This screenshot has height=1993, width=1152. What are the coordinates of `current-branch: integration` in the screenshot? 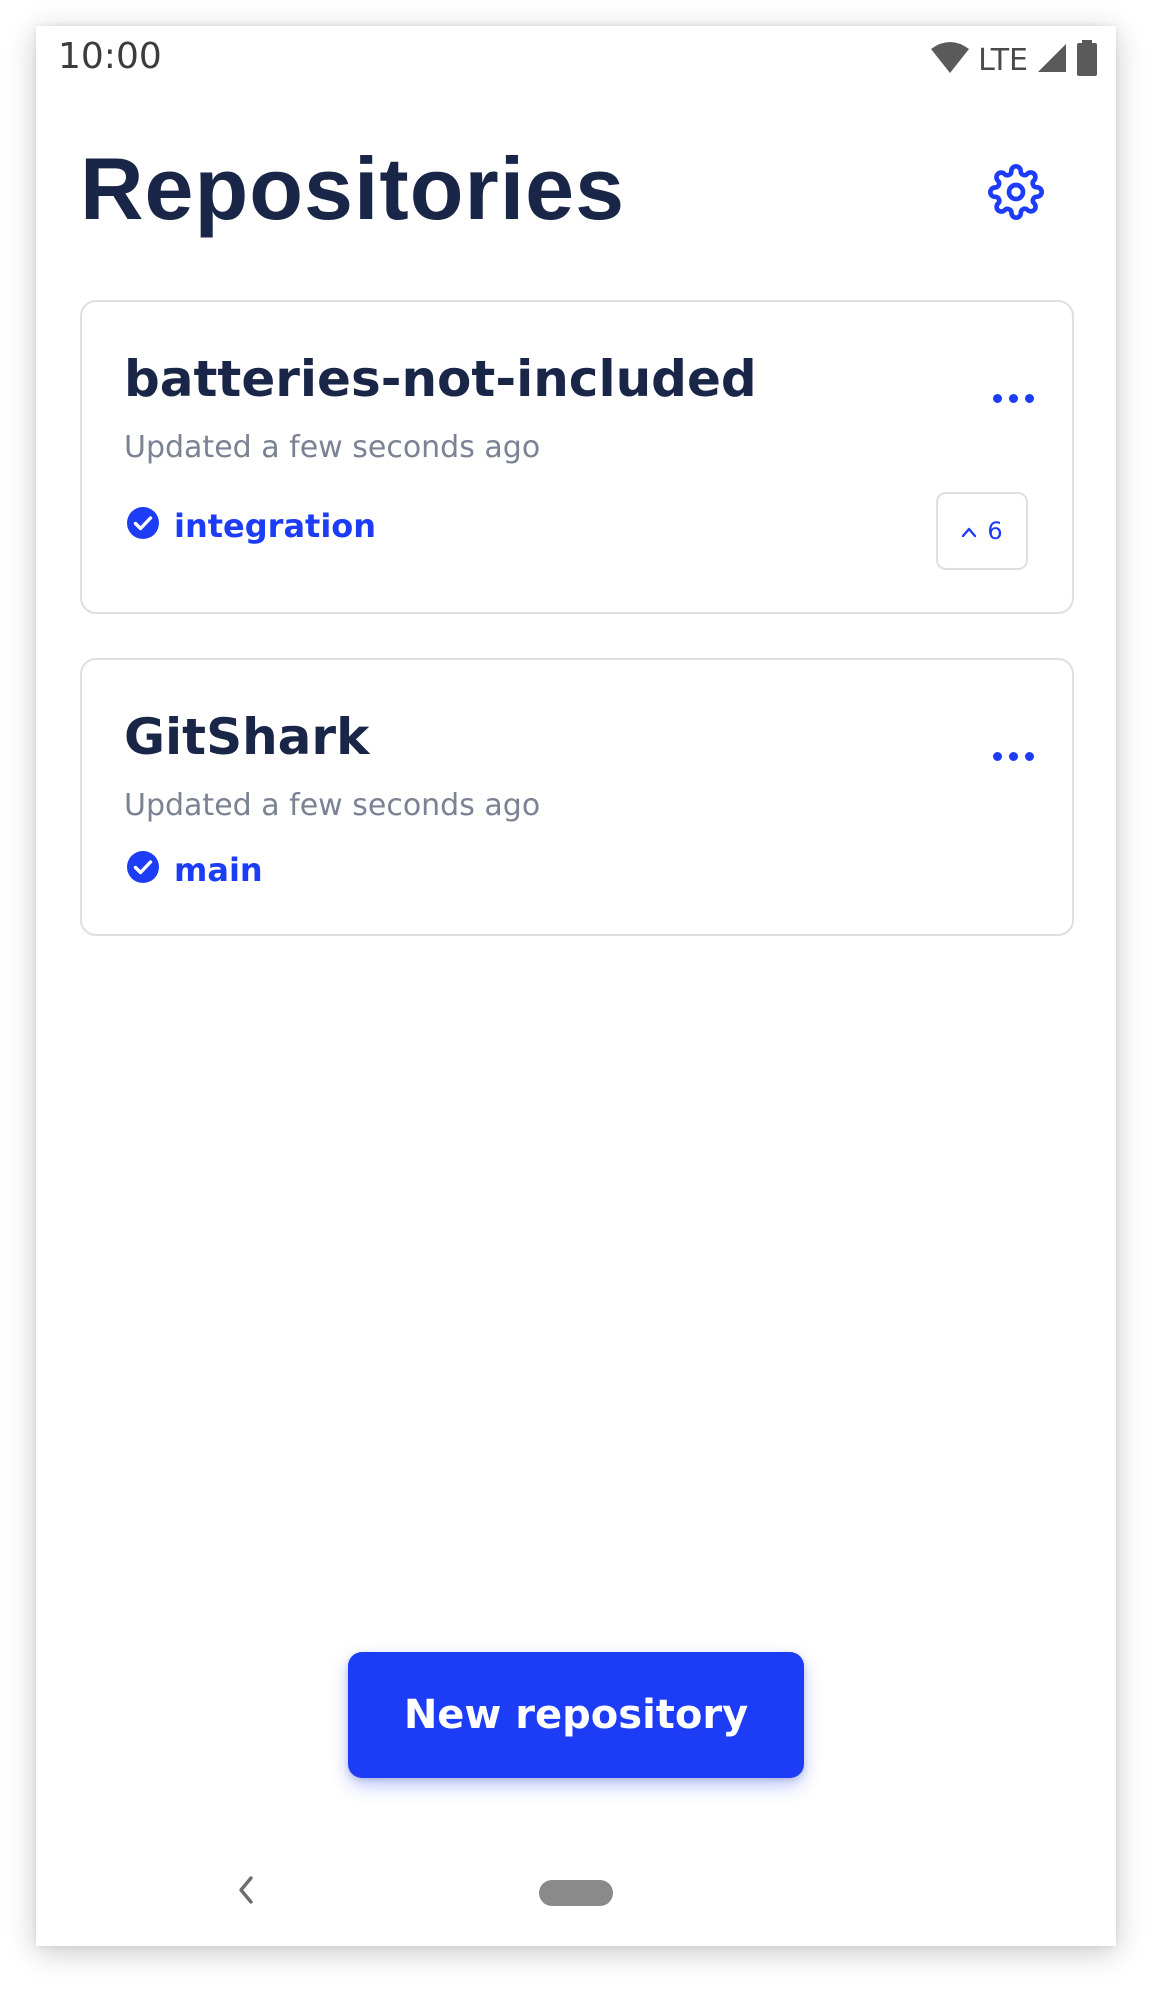 It's located at (251, 525).